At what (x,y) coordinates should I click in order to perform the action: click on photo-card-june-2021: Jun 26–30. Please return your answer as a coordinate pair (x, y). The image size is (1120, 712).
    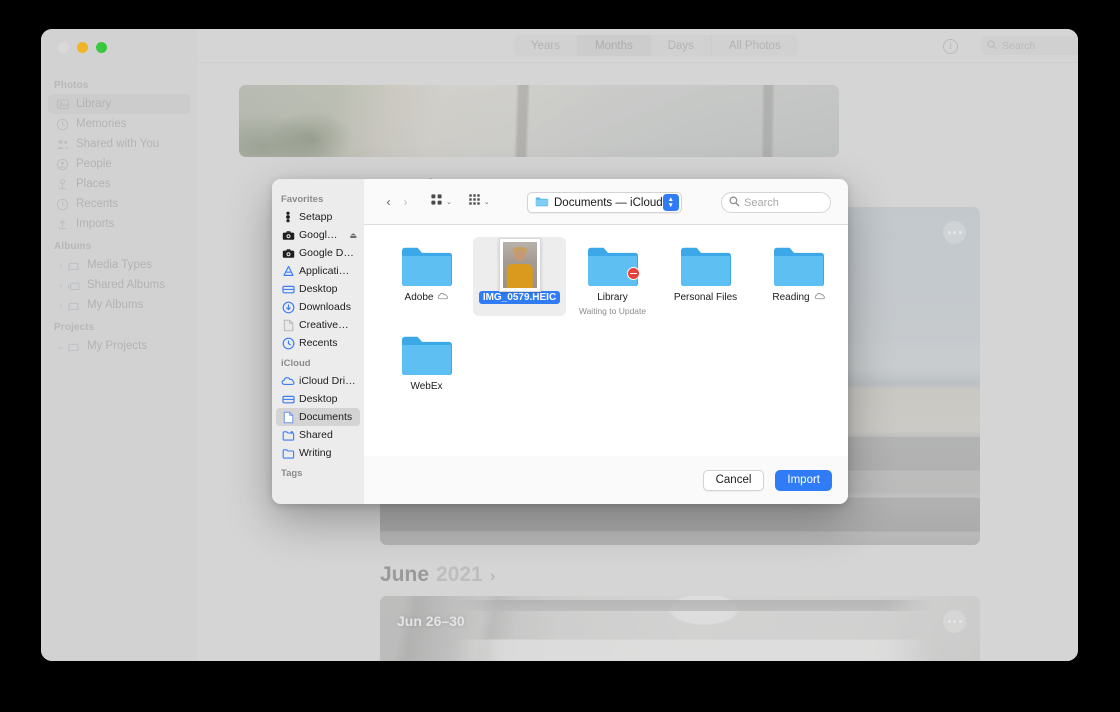
    Looking at the image, I should click on (680, 628).